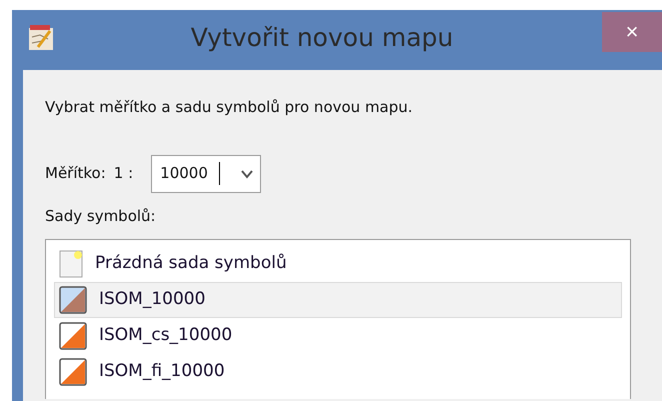  Describe the element at coordinates (101, 216) in the screenshot. I see `symbol-sets-label: Sady symbolů:` at that location.